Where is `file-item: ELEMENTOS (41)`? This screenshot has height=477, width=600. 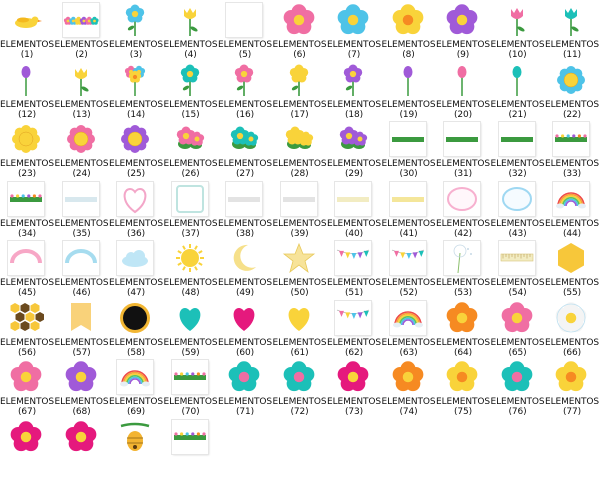
file-item: ELEMENTOS (41) is located at coordinates (409, 210).